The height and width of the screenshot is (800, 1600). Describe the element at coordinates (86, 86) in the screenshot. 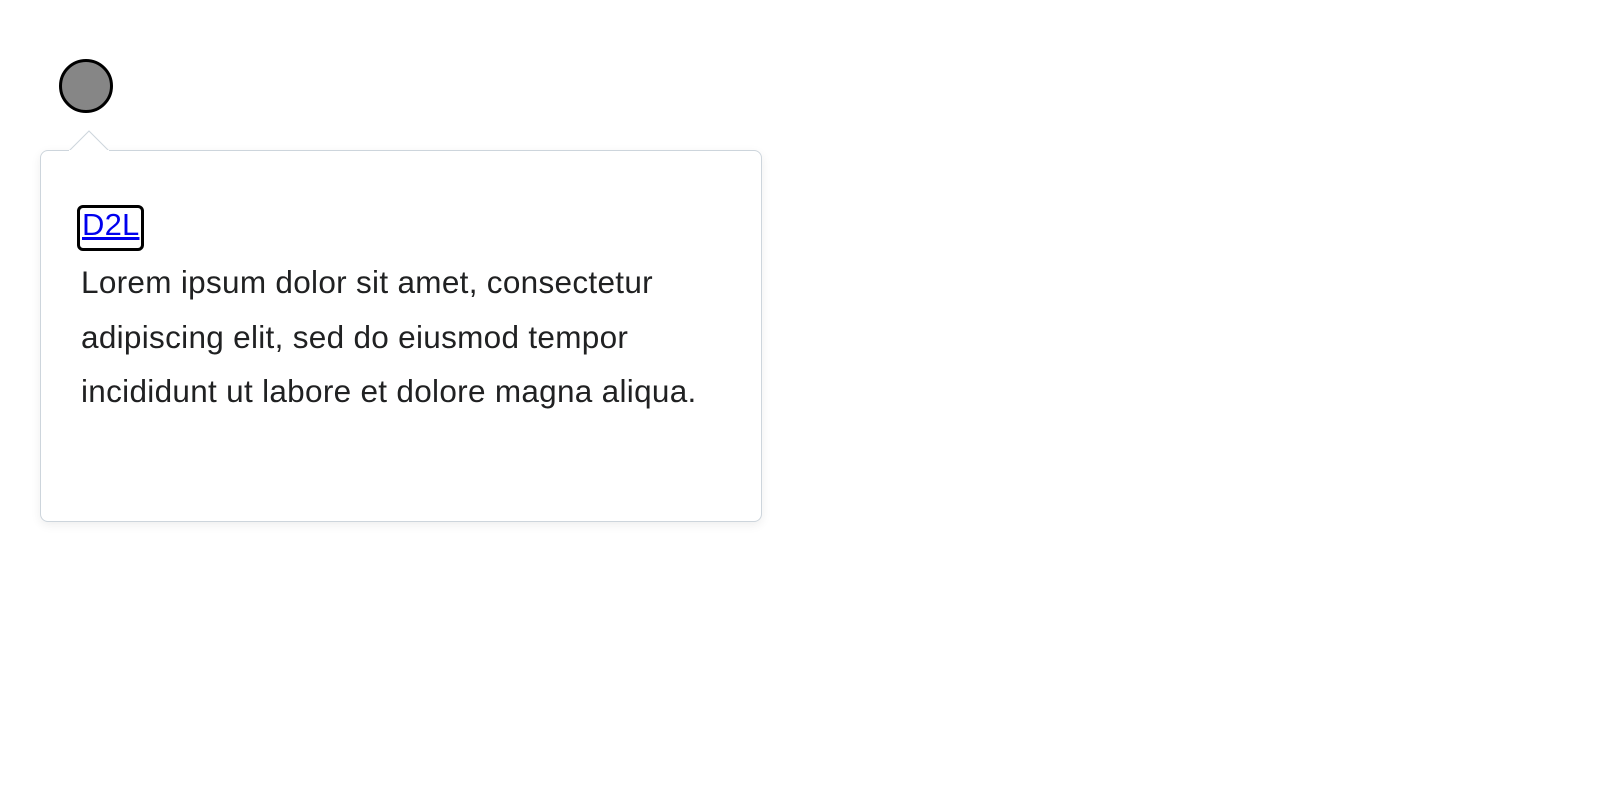

I see `dropdown-opener-button` at that location.